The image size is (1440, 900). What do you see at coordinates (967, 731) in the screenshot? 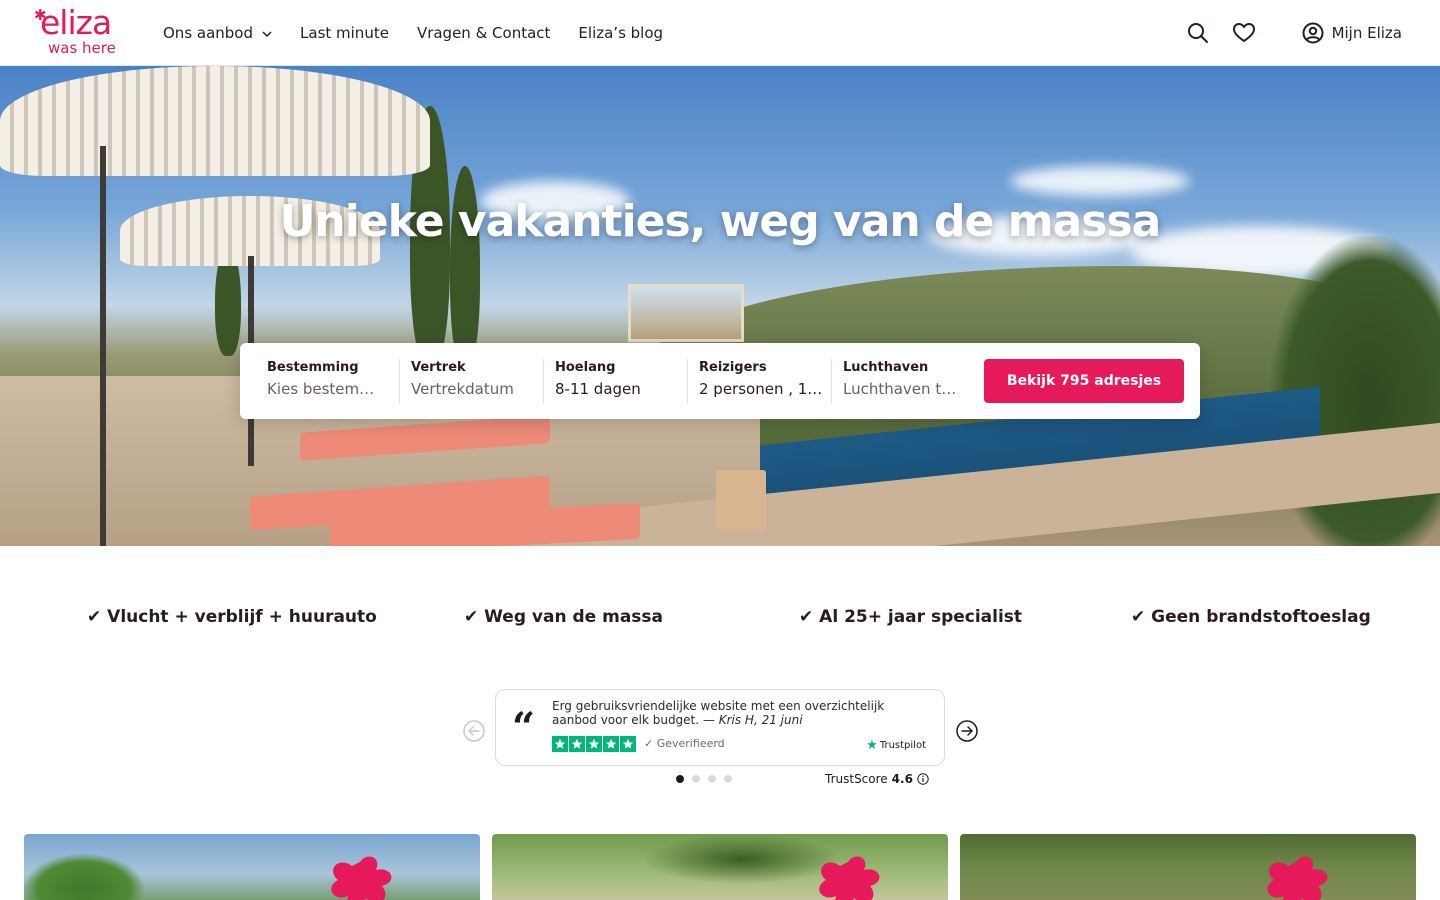
I see `carousel-next-arrow-icon` at bounding box center [967, 731].